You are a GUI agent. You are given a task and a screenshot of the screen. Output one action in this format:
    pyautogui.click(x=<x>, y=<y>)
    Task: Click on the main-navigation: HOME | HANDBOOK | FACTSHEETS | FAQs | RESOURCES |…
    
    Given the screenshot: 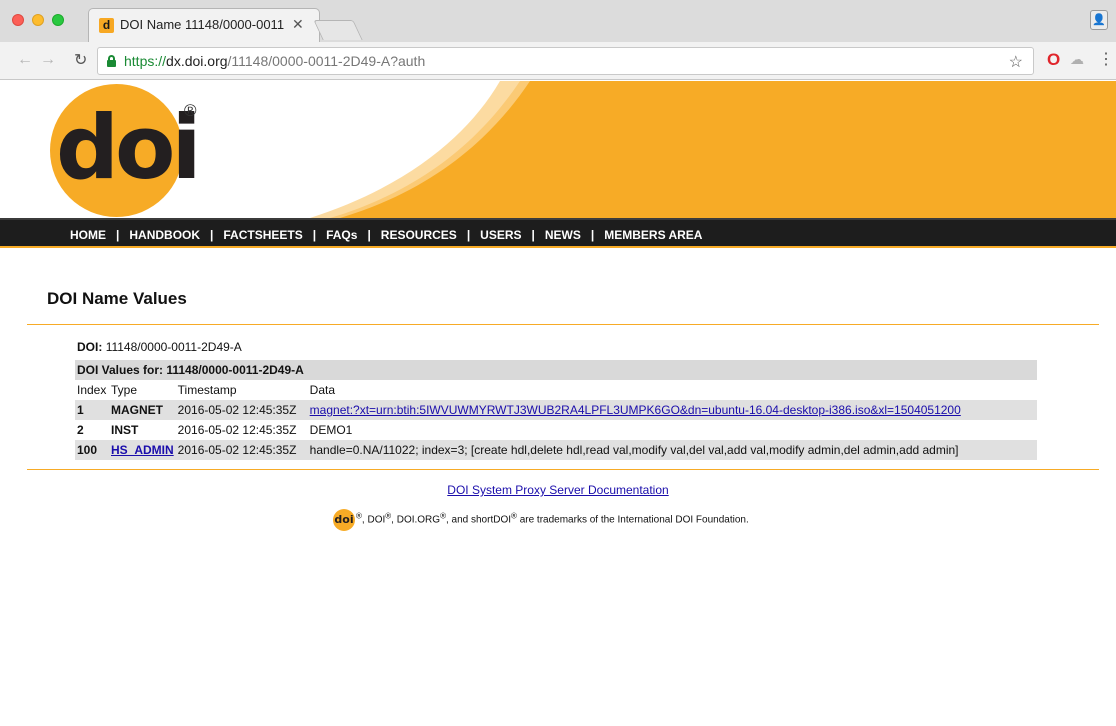 What is the action you would take?
    pyautogui.click(x=558, y=233)
    